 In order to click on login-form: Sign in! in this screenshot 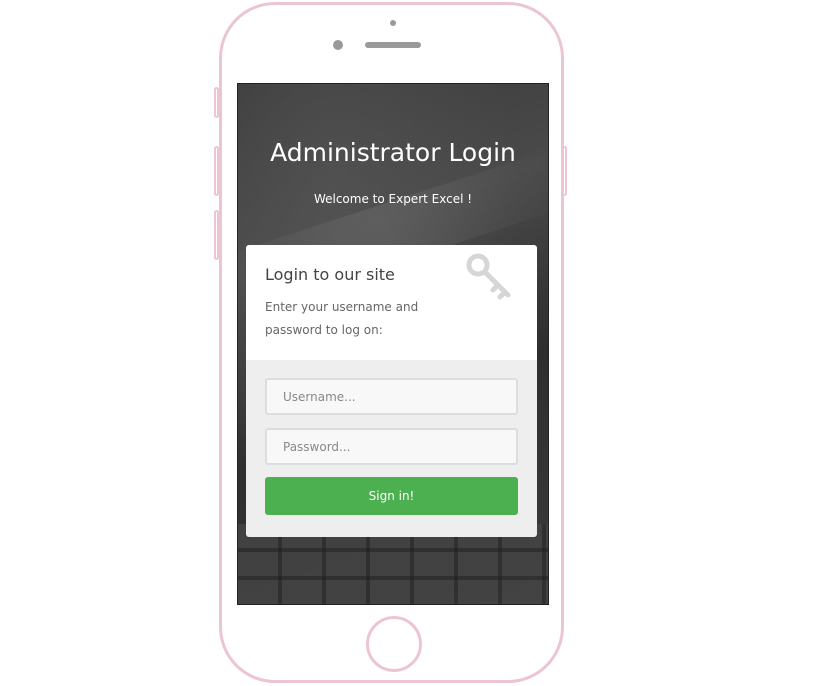, I will do `click(391, 448)`.